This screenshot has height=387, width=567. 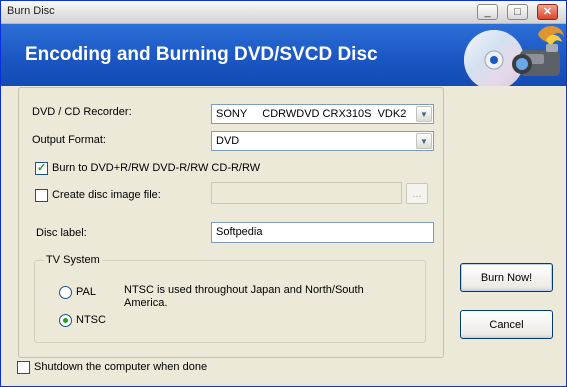 I want to click on recorder-label: DVD / CD Recorder:, so click(x=82, y=112).